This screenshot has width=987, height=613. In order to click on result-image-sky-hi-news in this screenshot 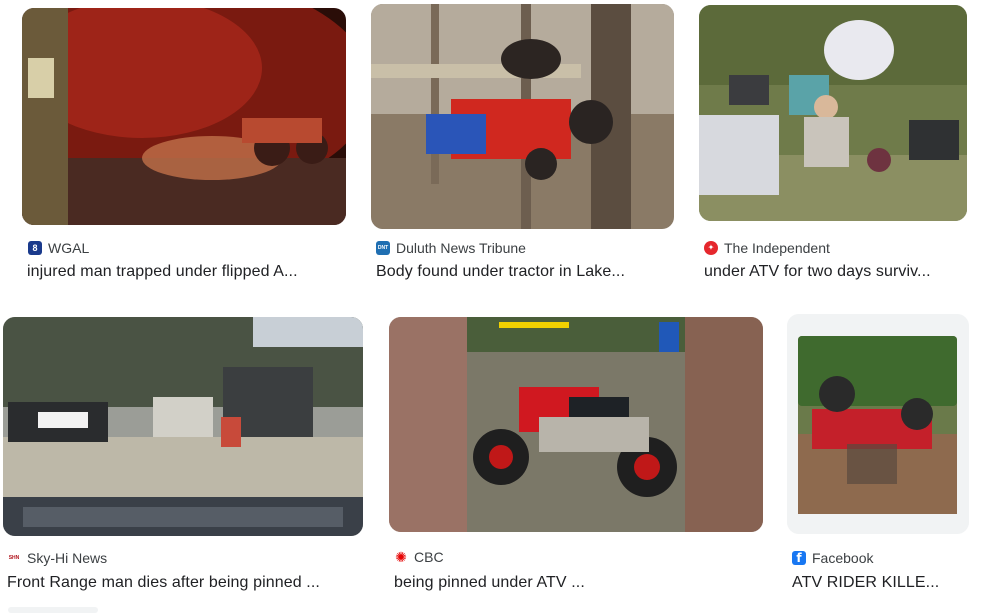, I will do `click(183, 426)`.